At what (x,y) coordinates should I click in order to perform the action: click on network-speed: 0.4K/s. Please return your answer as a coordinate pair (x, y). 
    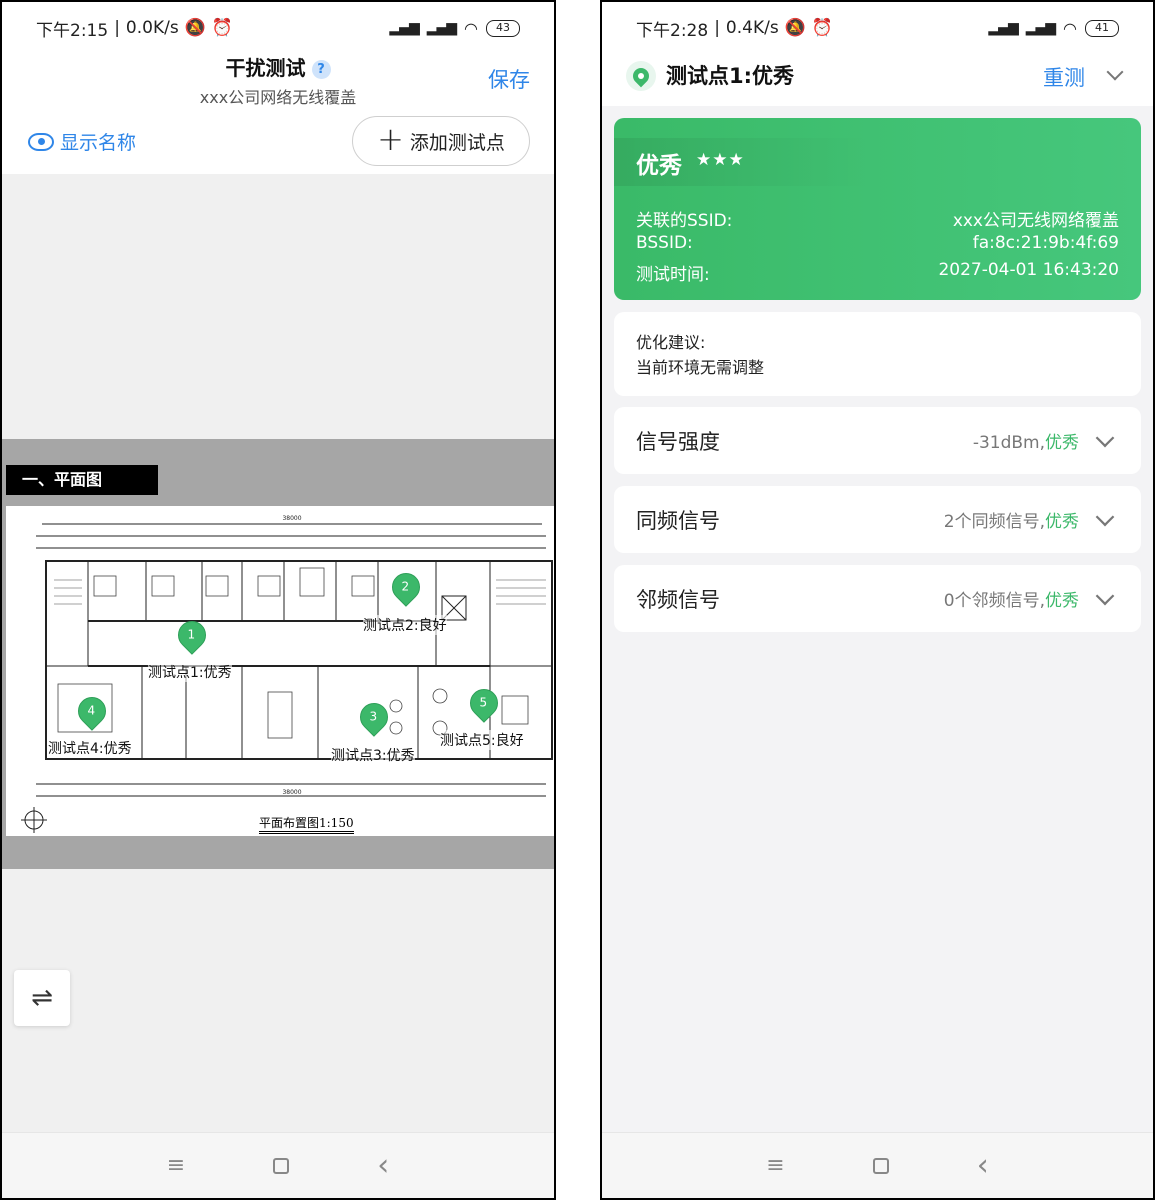
    Looking at the image, I should click on (752, 28).